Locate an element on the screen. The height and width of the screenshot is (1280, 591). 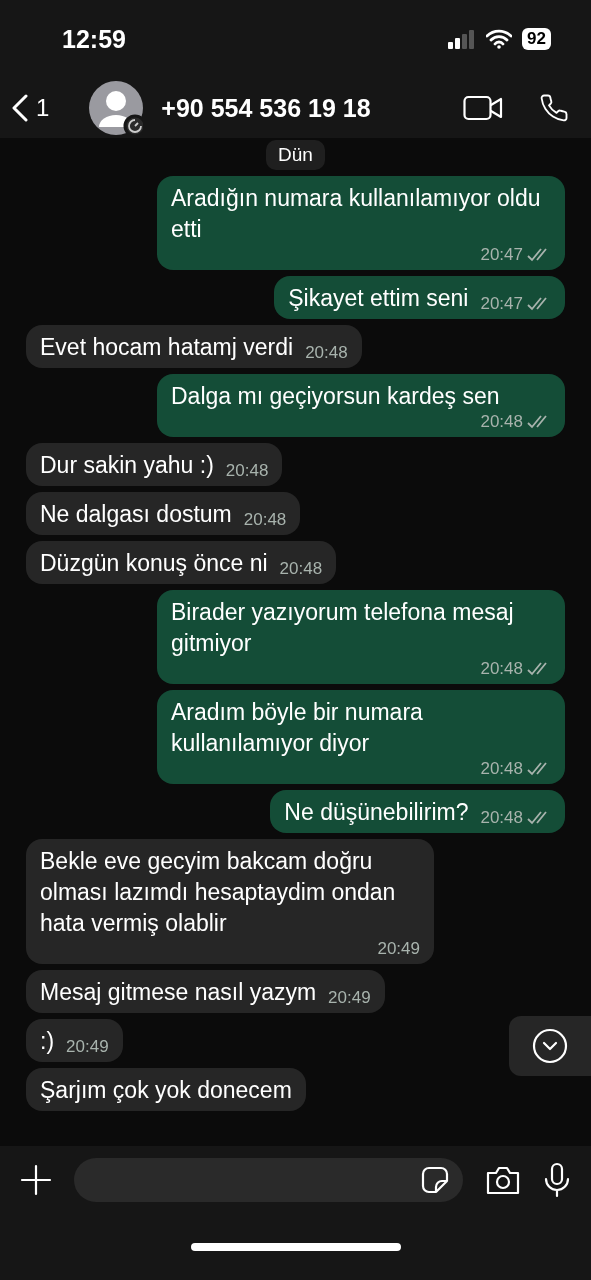
message-text: Aradım böyle bir numara kullanılamıyor diyor is located at coordinates (297, 728).